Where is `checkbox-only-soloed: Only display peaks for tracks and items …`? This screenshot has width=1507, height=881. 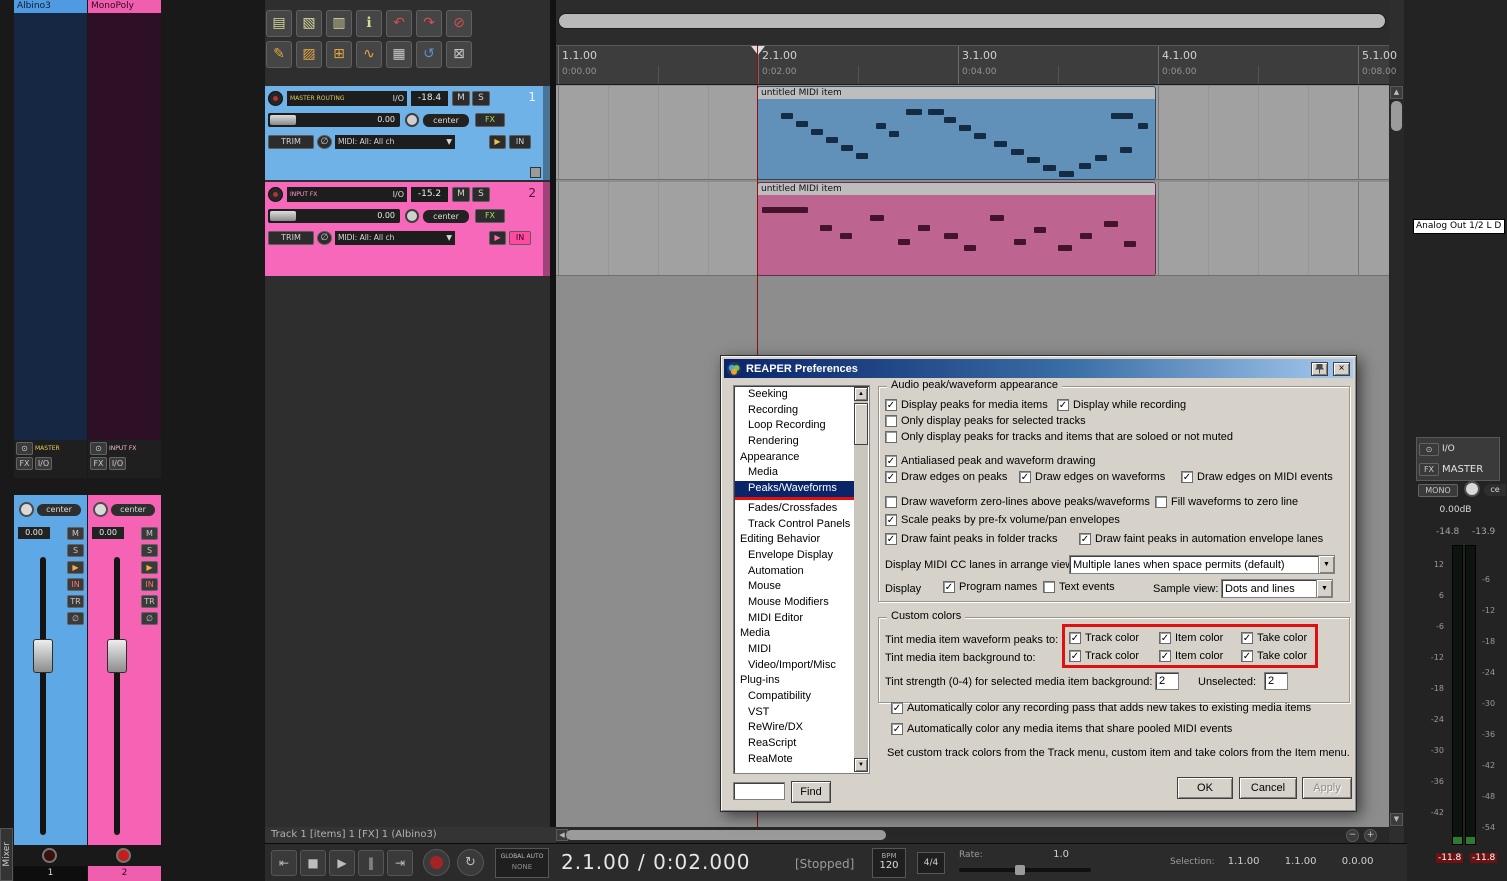
checkbox-only-soloed: Only display peaks for tracks and items … is located at coordinates (1059, 437).